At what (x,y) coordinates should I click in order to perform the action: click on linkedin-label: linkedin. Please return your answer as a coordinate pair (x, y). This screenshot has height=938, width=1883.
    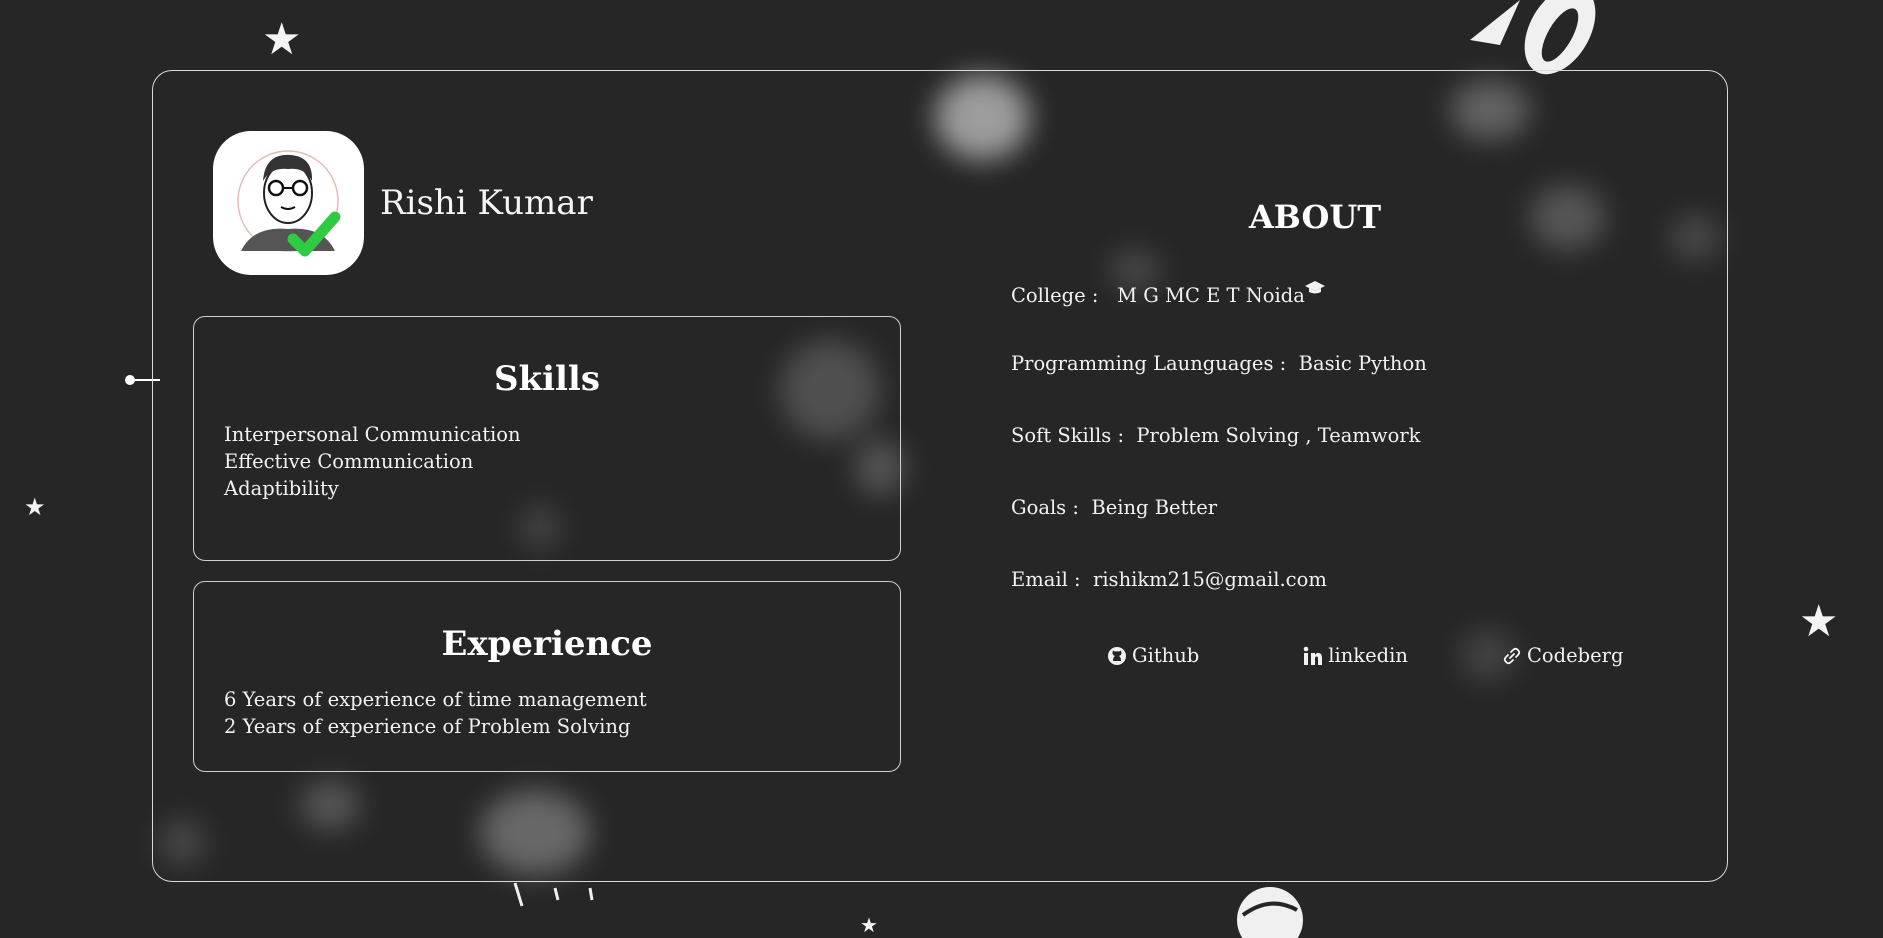
    Looking at the image, I should click on (1368, 655).